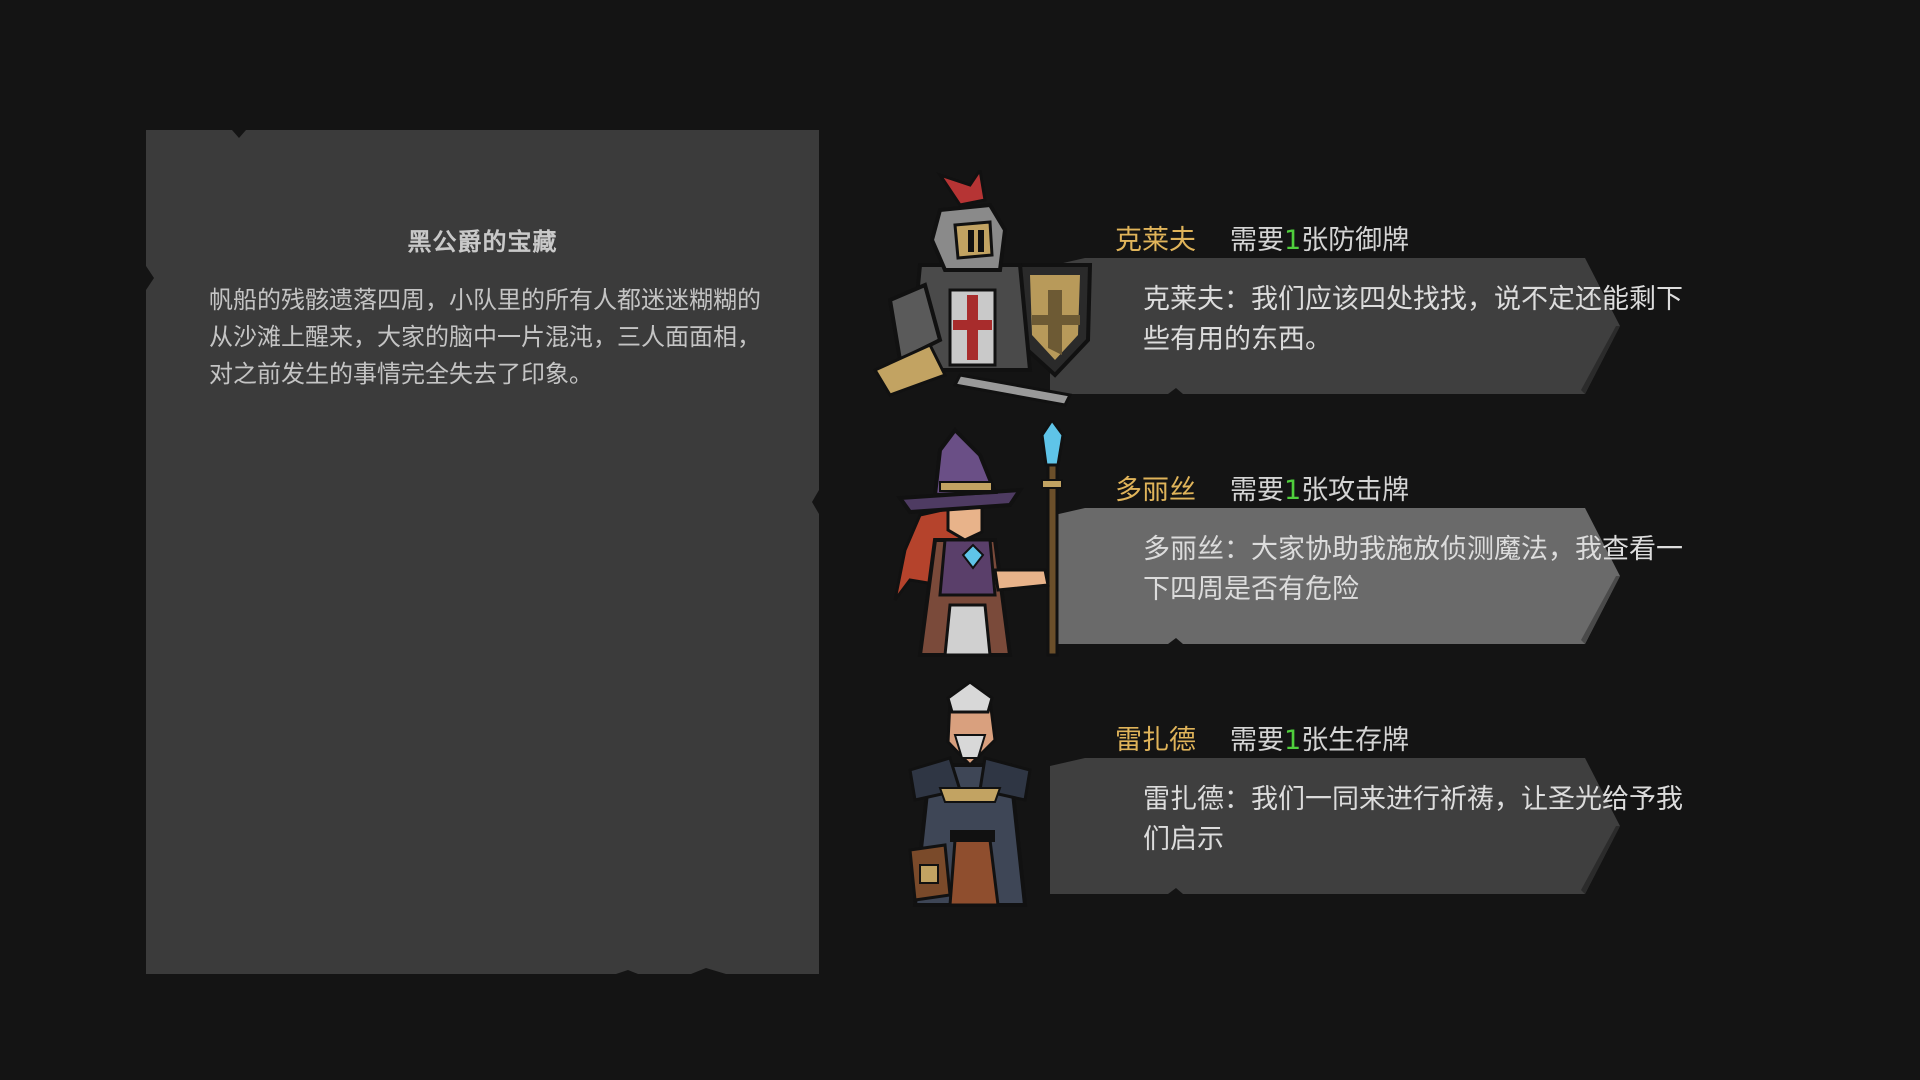 This screenshot has height=1080, width=1920. What do you see at coordinates (979, 538) in the screenshot?
I see `witch-portrait-icon` at bounding box center [979, 538].